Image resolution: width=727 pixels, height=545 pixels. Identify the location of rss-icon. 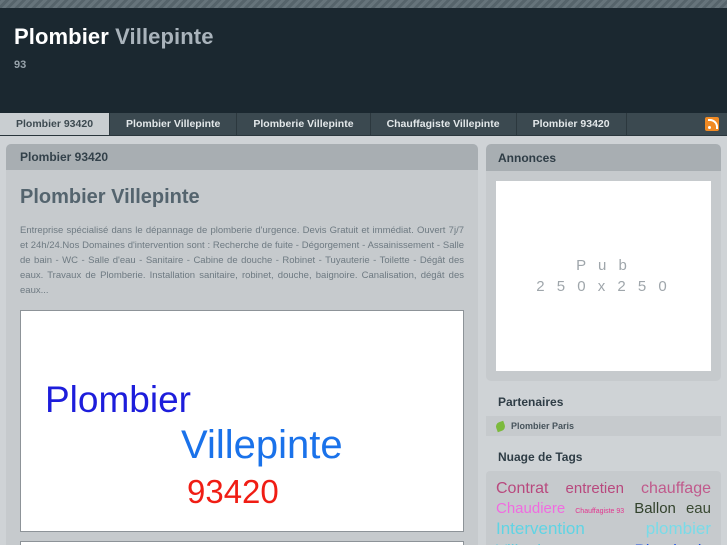
(712, 124).